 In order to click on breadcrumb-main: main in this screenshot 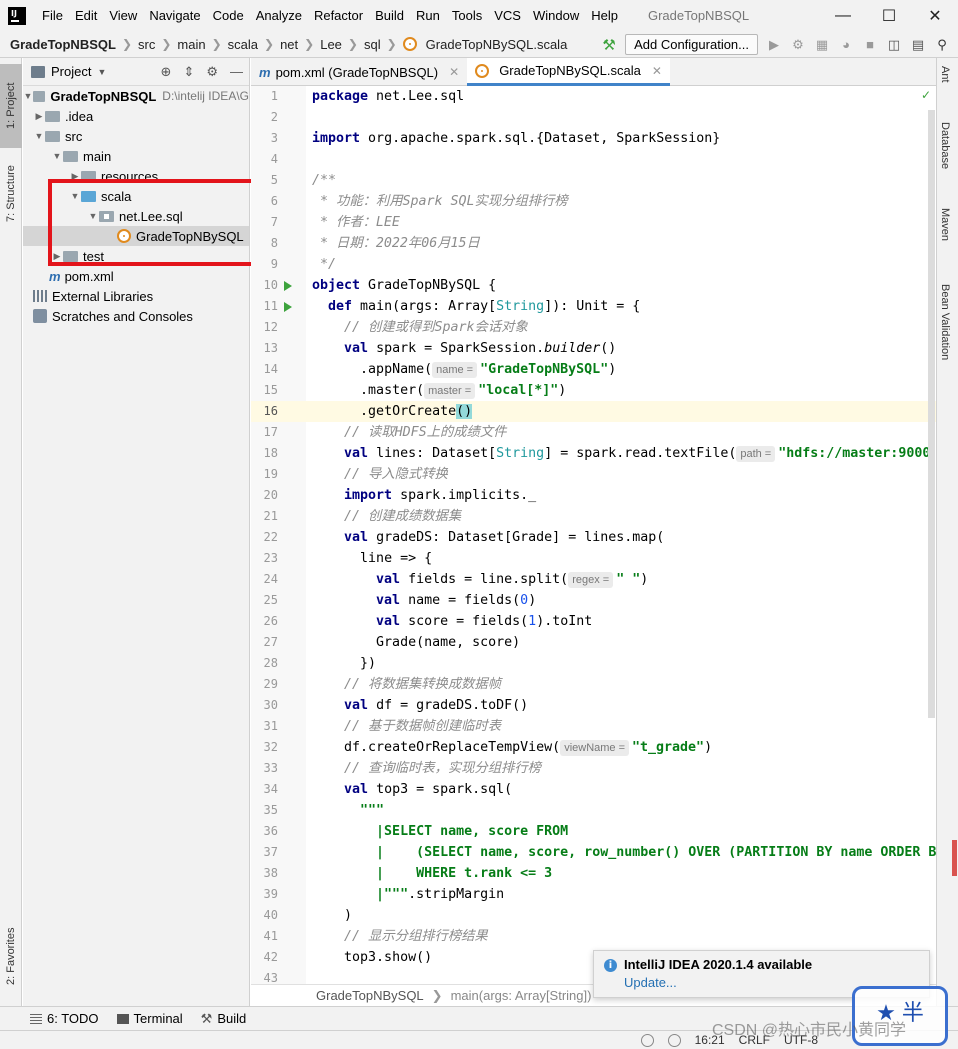, I will do `click(191, 44)`.